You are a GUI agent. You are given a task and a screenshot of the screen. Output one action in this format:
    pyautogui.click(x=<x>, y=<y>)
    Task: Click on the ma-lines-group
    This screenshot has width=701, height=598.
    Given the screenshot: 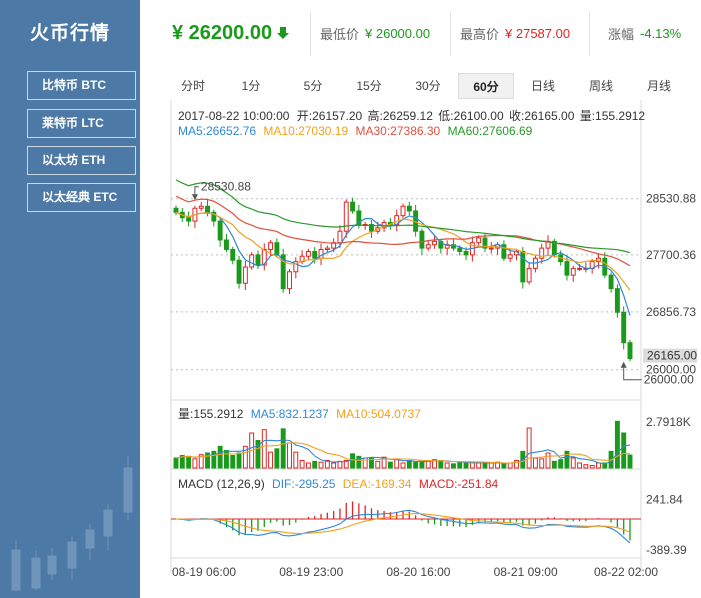 What is the action you would take?
    pyautogui.click(x=403, y=247)
    